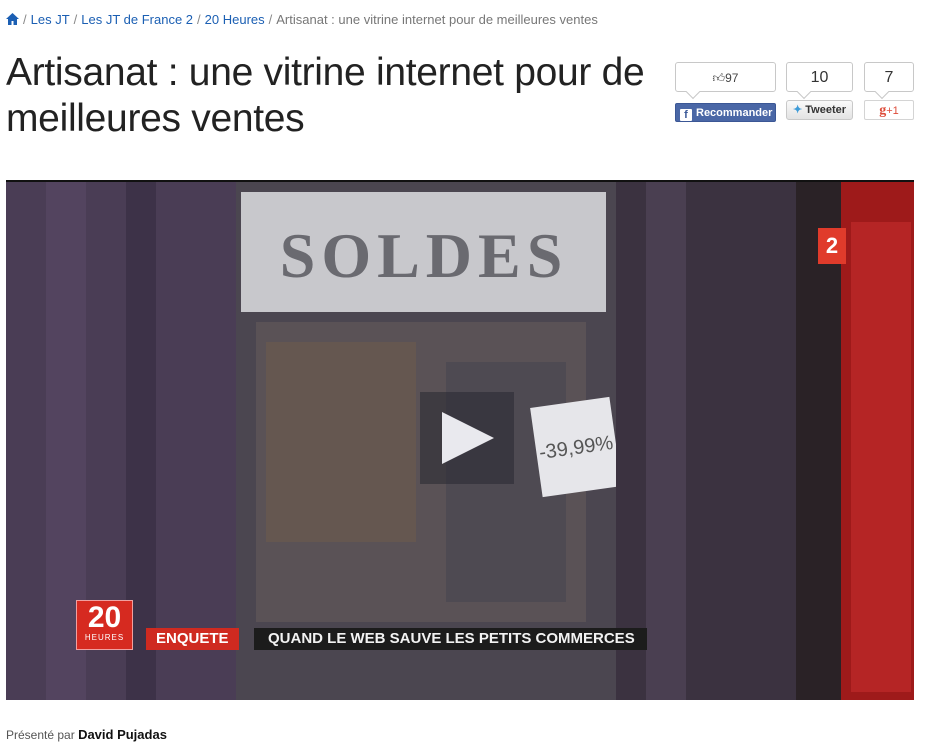 This screenshot has width=925, height=745. What do you see at coordinates (797, 110) in the screenshot?
I see `twitter-bird-icon: ✦` at bounding box center [797, 110].